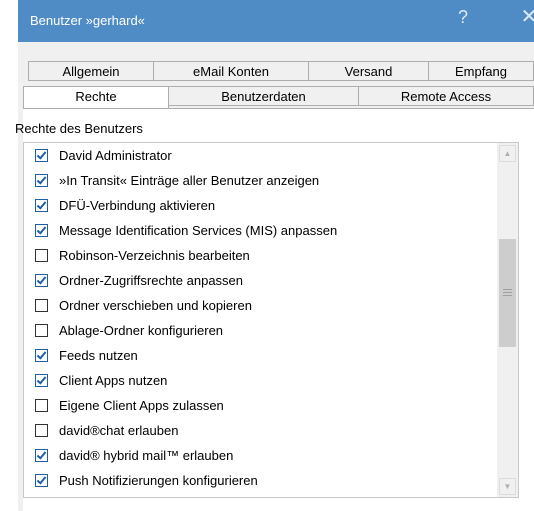 This screenshot has width=534, height=511. I want to click on rights-item-label: DFÜ-Verbindung aktivieren, so click(137, 205).